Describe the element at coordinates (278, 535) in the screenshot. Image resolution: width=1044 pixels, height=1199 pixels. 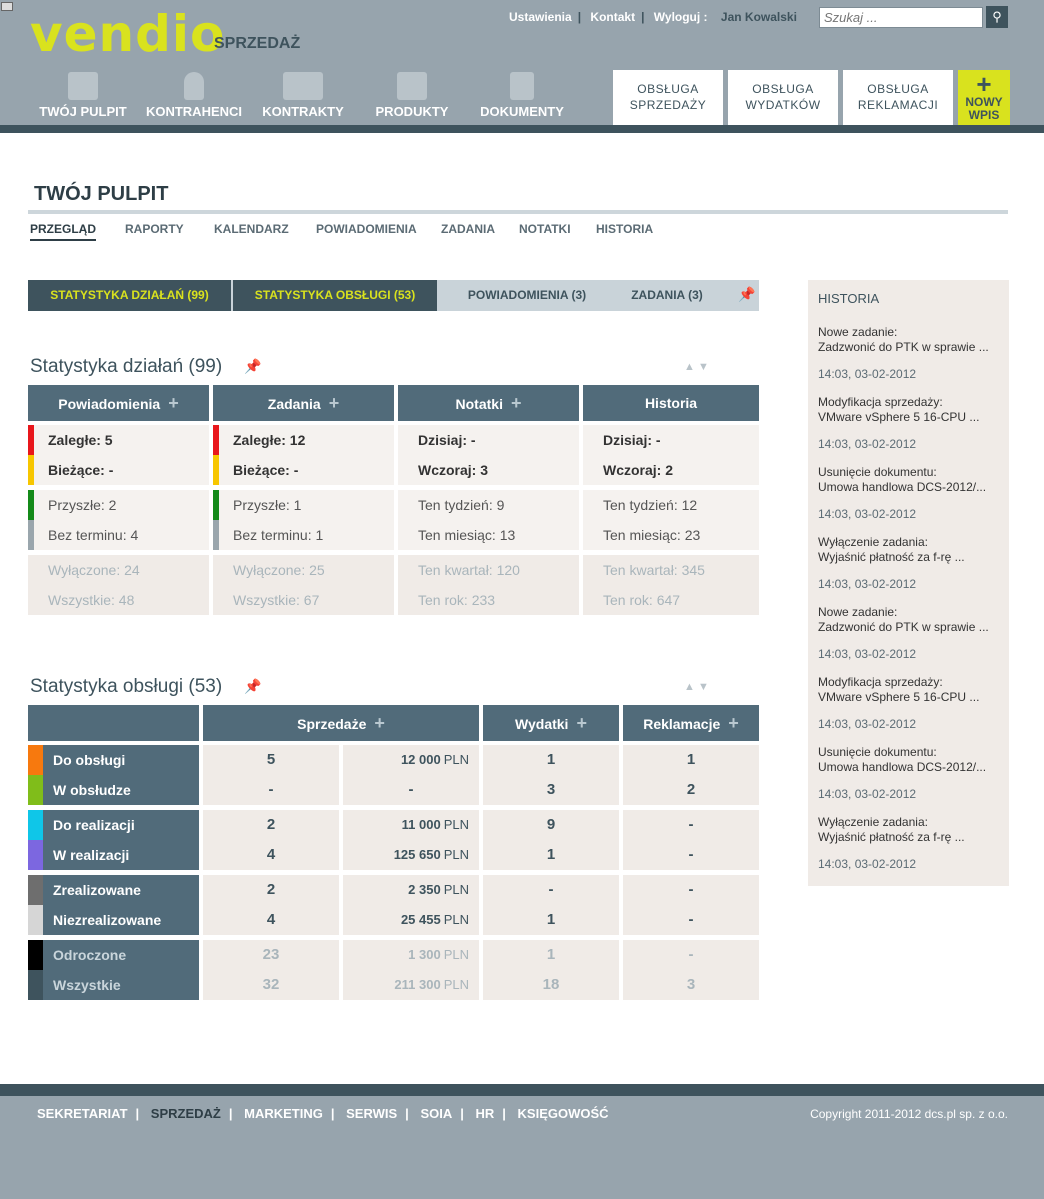
I see `stat-item: Bez terminu: 1` at that location.